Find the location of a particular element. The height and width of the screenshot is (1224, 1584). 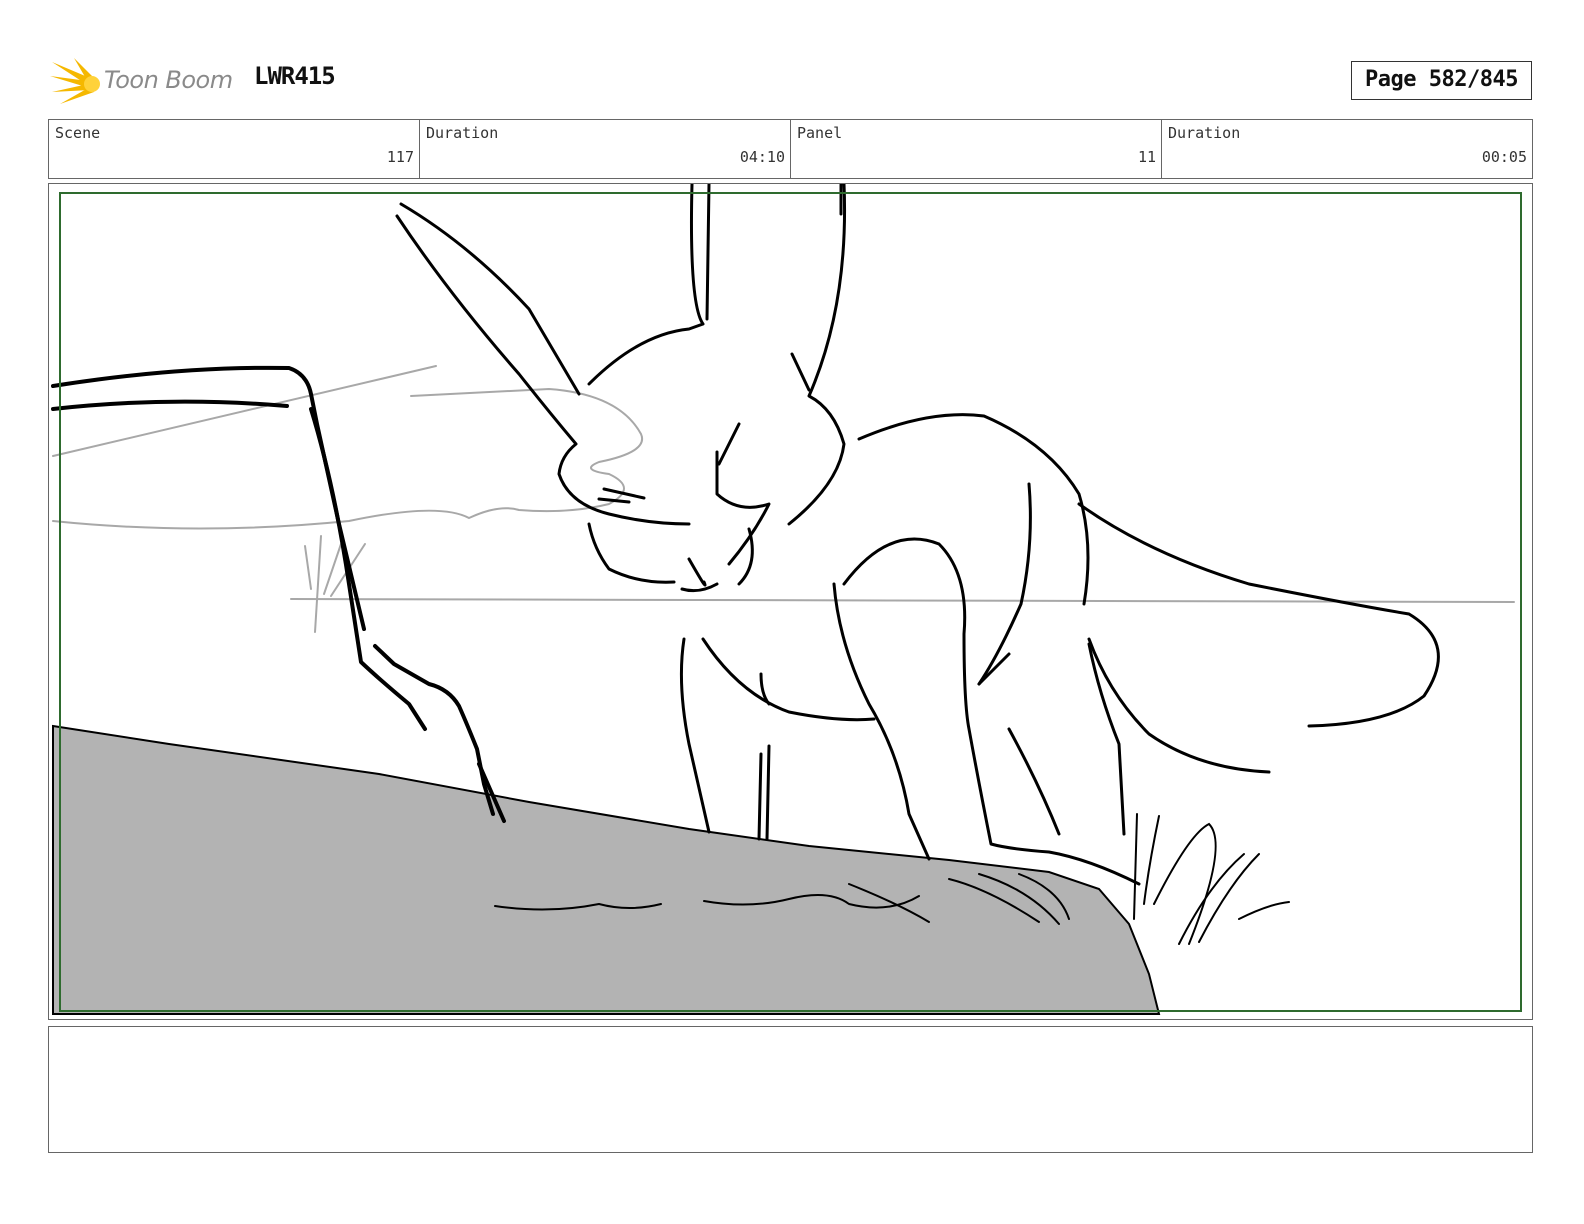

panel-label: Panel is located at coordinates (820, 133).